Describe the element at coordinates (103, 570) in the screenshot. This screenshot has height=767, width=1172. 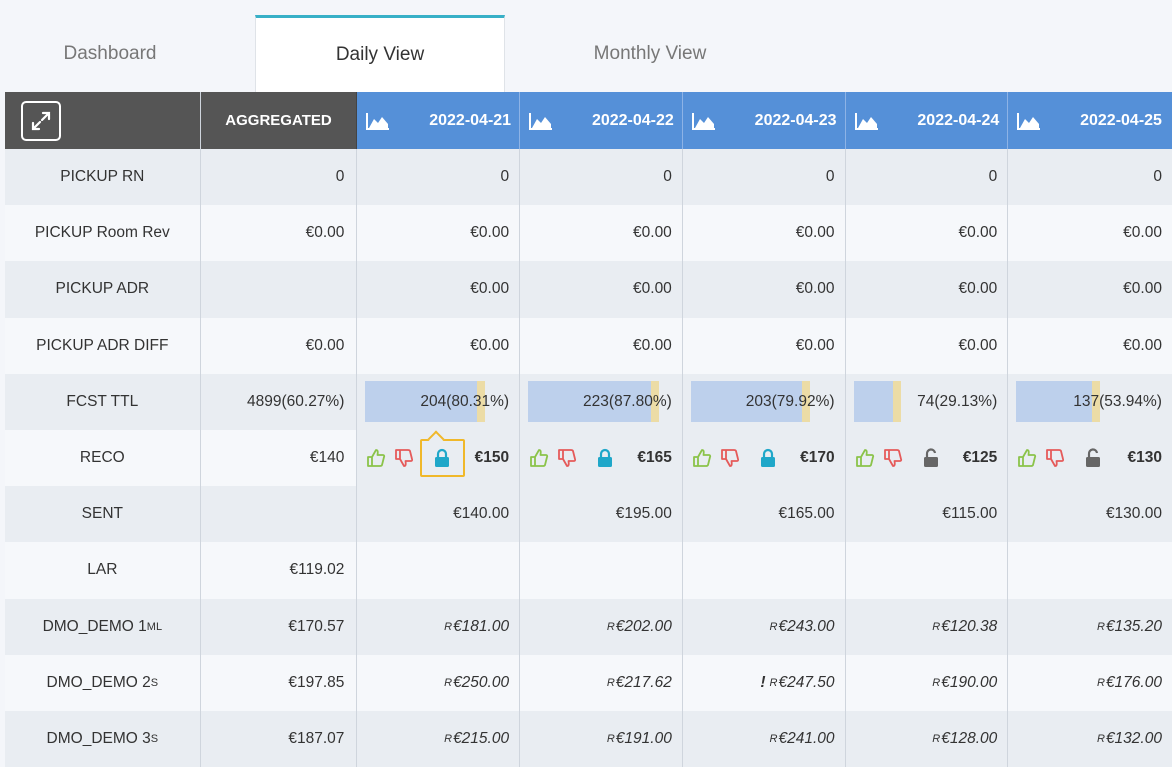
I see `row-label: LAR` at that location.